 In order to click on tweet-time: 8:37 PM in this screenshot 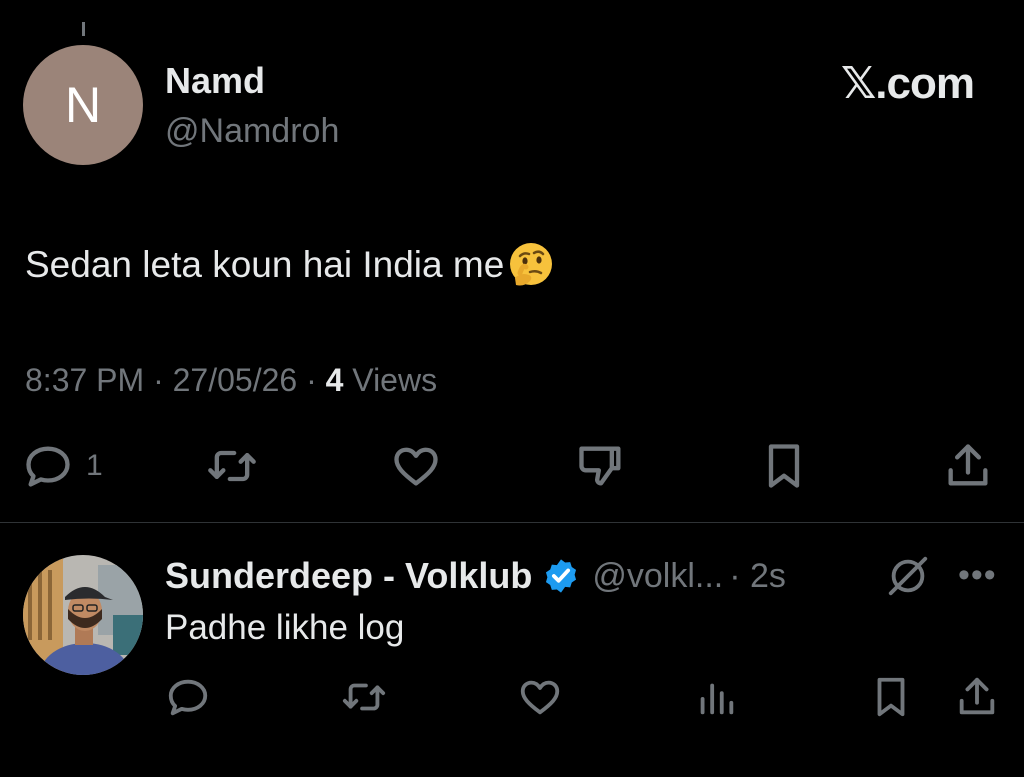, I will do `click(85, 380)`.